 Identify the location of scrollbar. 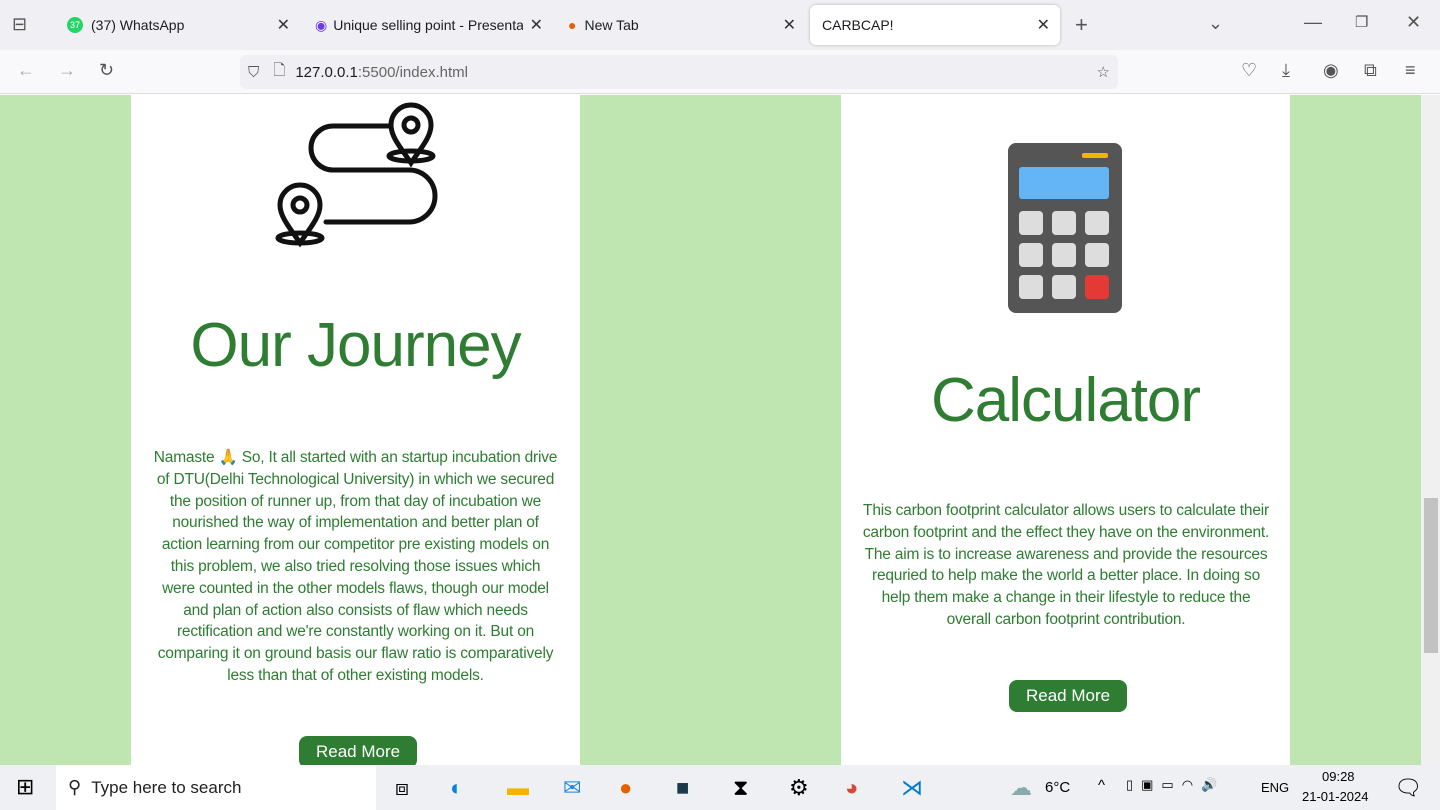
(1430, 430).